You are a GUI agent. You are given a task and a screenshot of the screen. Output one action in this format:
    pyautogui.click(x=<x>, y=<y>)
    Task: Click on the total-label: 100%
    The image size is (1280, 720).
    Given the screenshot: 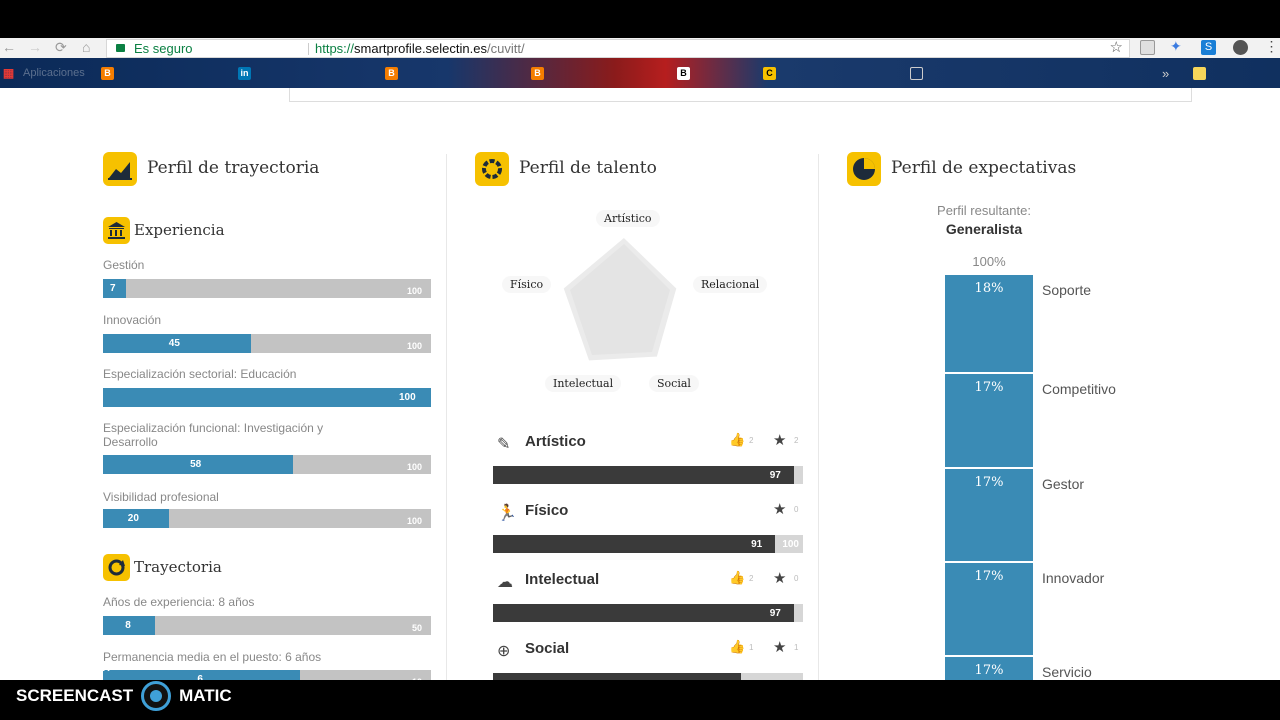 What is the action you would take?
    pyautogui.click(x=989, y=261)
    